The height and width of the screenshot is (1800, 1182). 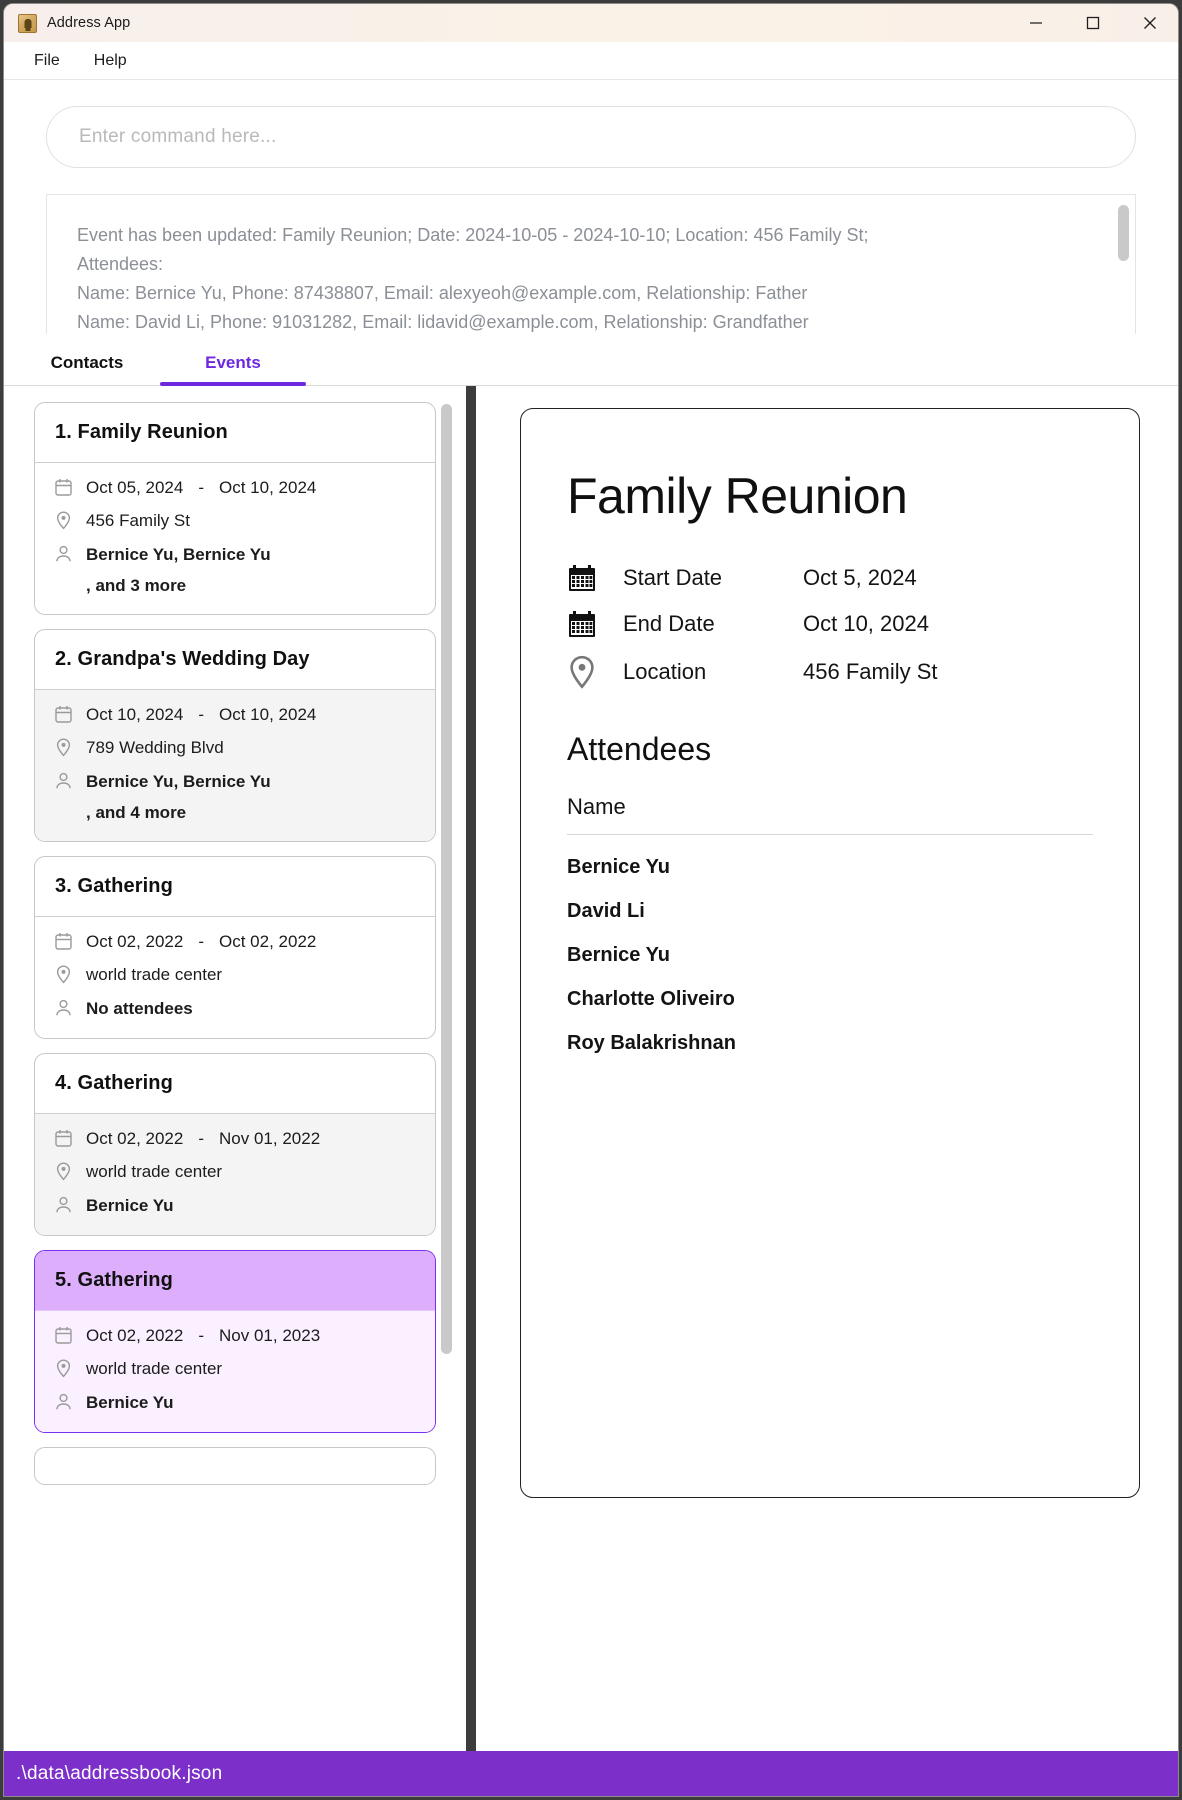 What do you see at coordinates (235, 1009) in the screenshot?
I see `event-attendees-row: No attendees` at bounding box center [235, 1009].